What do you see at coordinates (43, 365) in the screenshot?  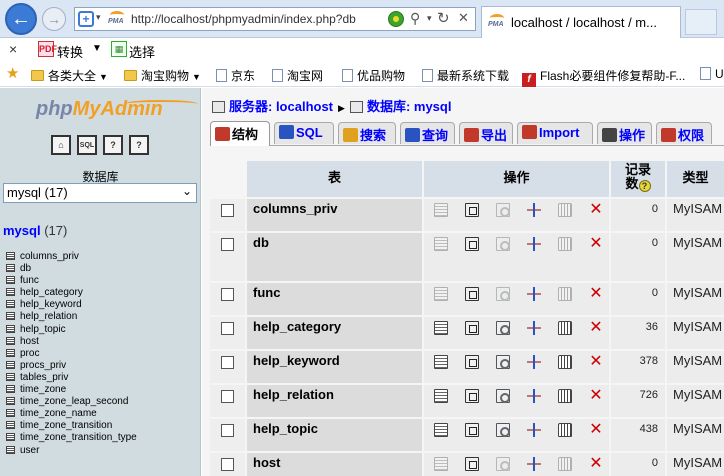 I see `sidebar-table-label: procs_priv` at bounding box center [43, 365].